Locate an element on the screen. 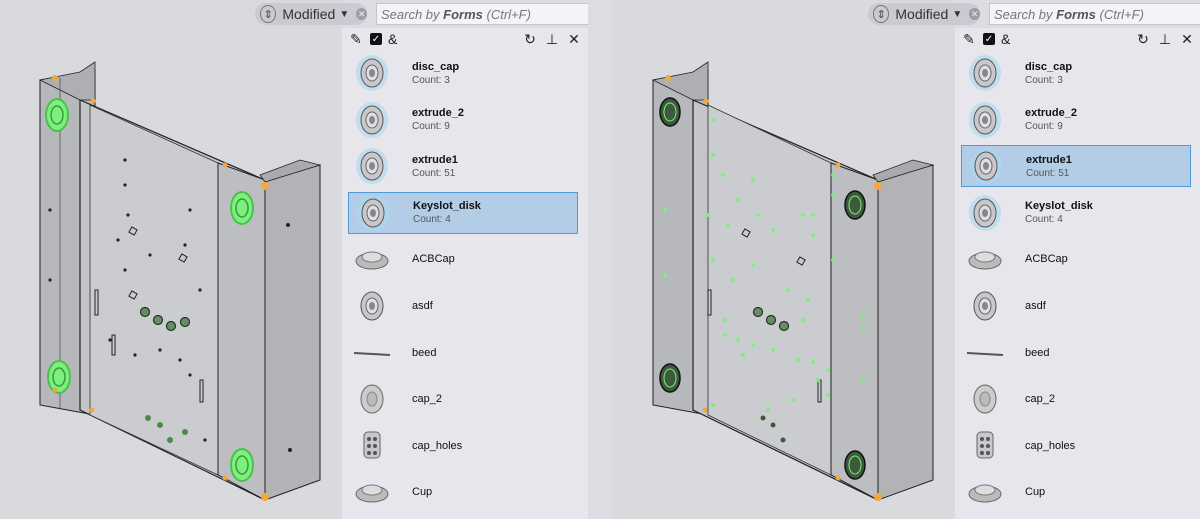 The image size is (1200, 519). form-name: beed is located at coordinates (1037, 352).